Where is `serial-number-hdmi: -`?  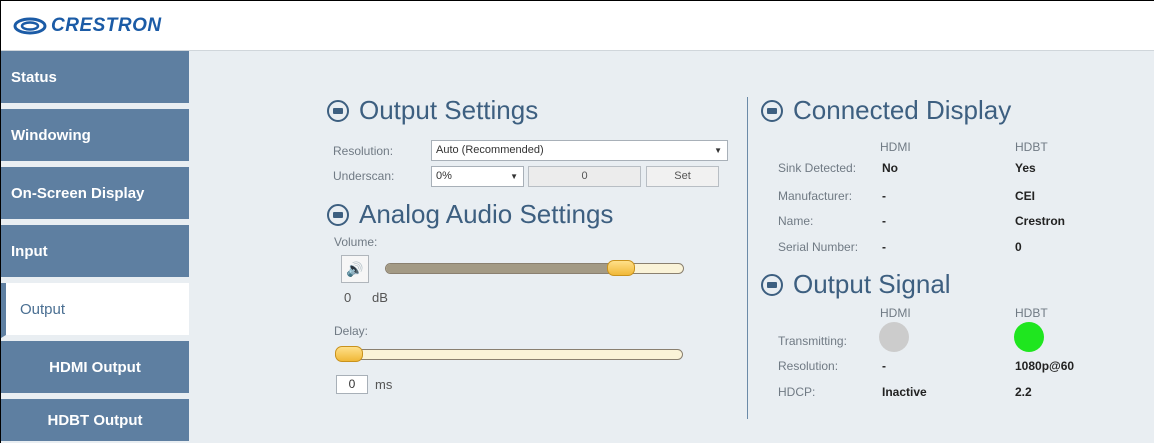
serial-number-hdmi: - is located at coordinates (884, 247).